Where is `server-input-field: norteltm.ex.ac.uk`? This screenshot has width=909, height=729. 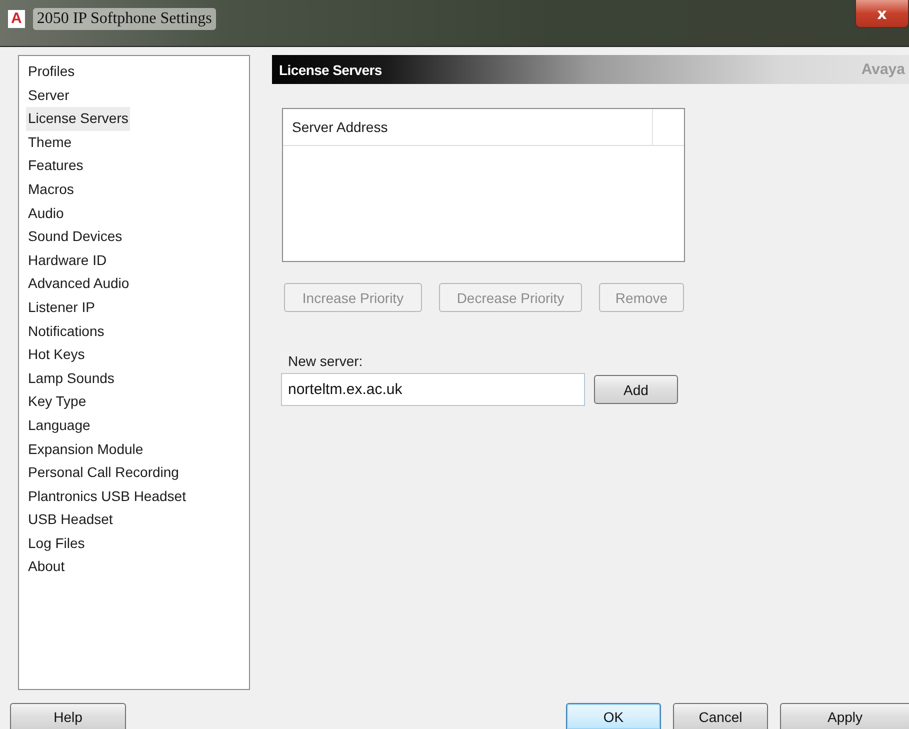 server-input-field: norteltm.ex.ac.uk is located at coordinates (433, 389).